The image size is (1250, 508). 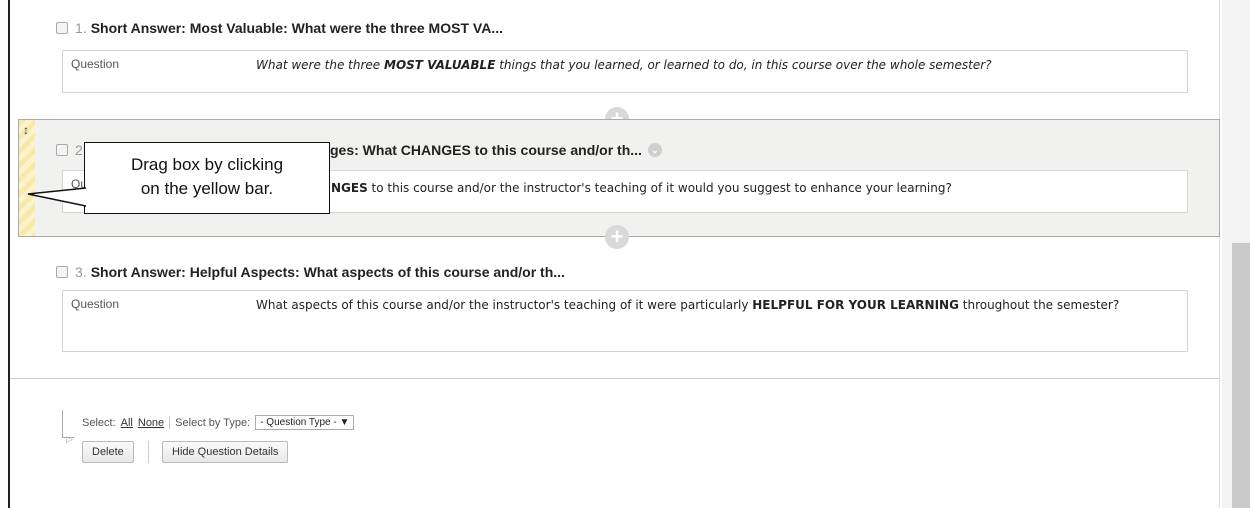 I want to click on button-separator, so click(x=148, y=452).